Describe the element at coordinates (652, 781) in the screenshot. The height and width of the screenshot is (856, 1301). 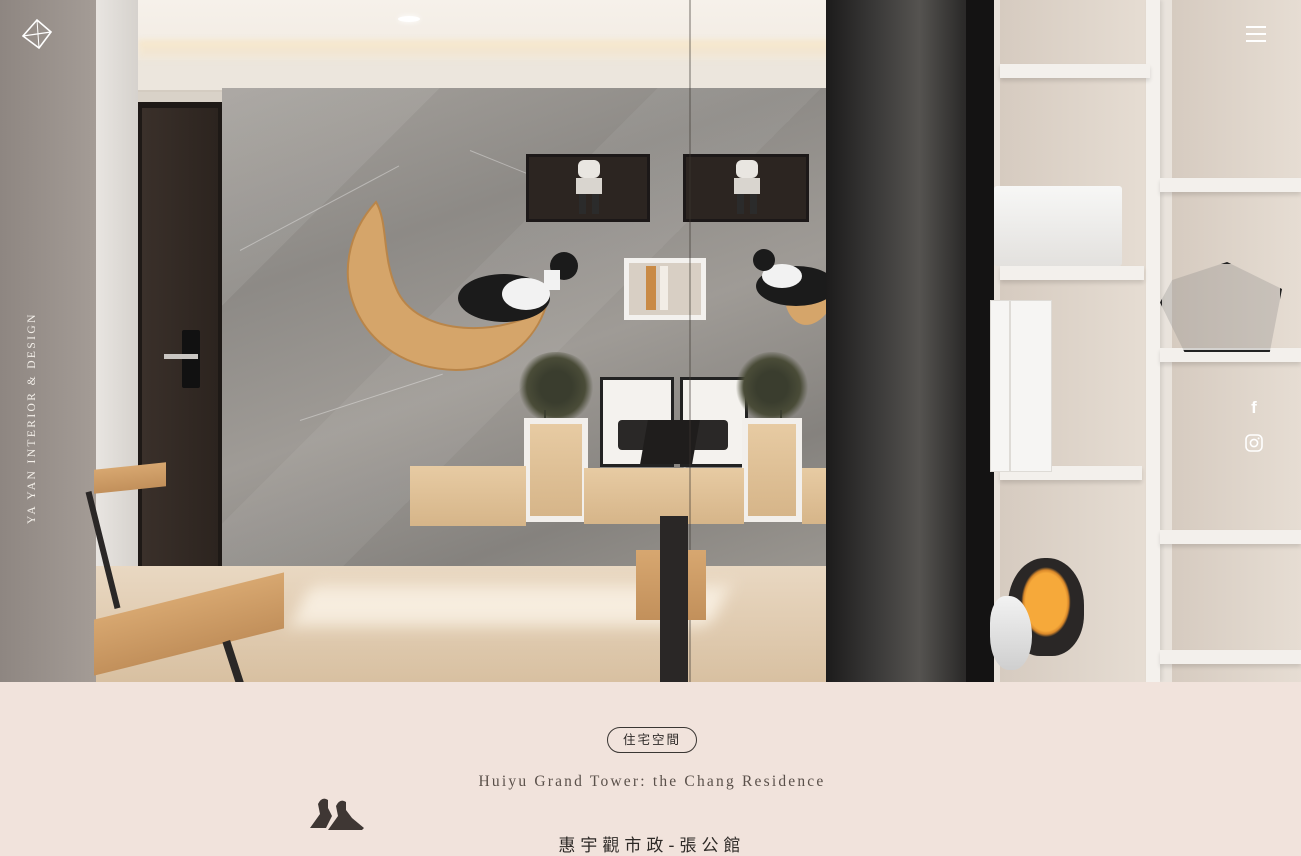
I see `project-title-en: Huiyu Grand Tower: the Chang Residence` at that location.